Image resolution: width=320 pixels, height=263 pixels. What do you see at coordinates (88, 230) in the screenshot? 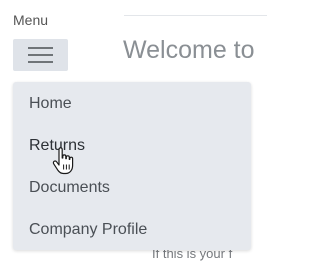
I see `menu-item-company-profile: Company Profile` at bounding box center [88, 230].